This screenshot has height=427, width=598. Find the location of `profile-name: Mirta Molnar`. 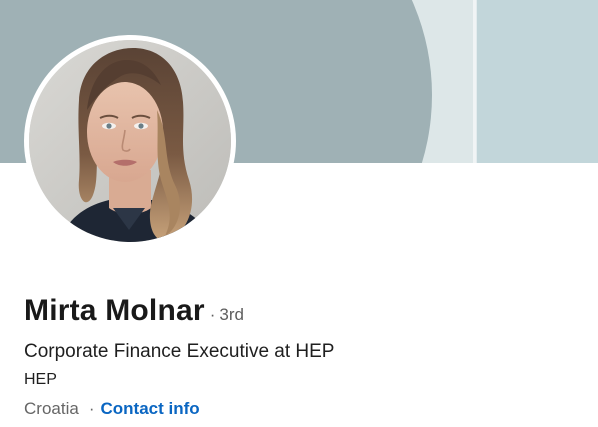

profile-name: Mirta Molnar is located at coordinates (114, 310).